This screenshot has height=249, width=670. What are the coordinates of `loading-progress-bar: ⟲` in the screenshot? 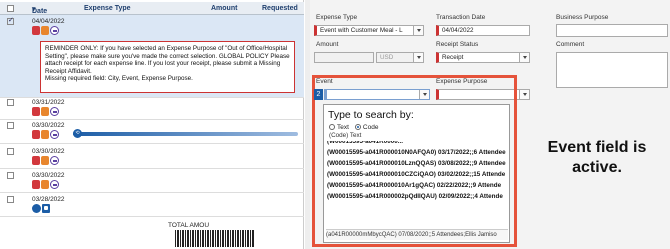 It's located at (185, 133).